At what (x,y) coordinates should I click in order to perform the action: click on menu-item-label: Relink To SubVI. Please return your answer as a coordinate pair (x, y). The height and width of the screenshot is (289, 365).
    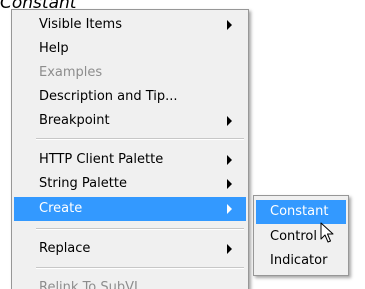
    Looking at the image, I should click on (88, 284).